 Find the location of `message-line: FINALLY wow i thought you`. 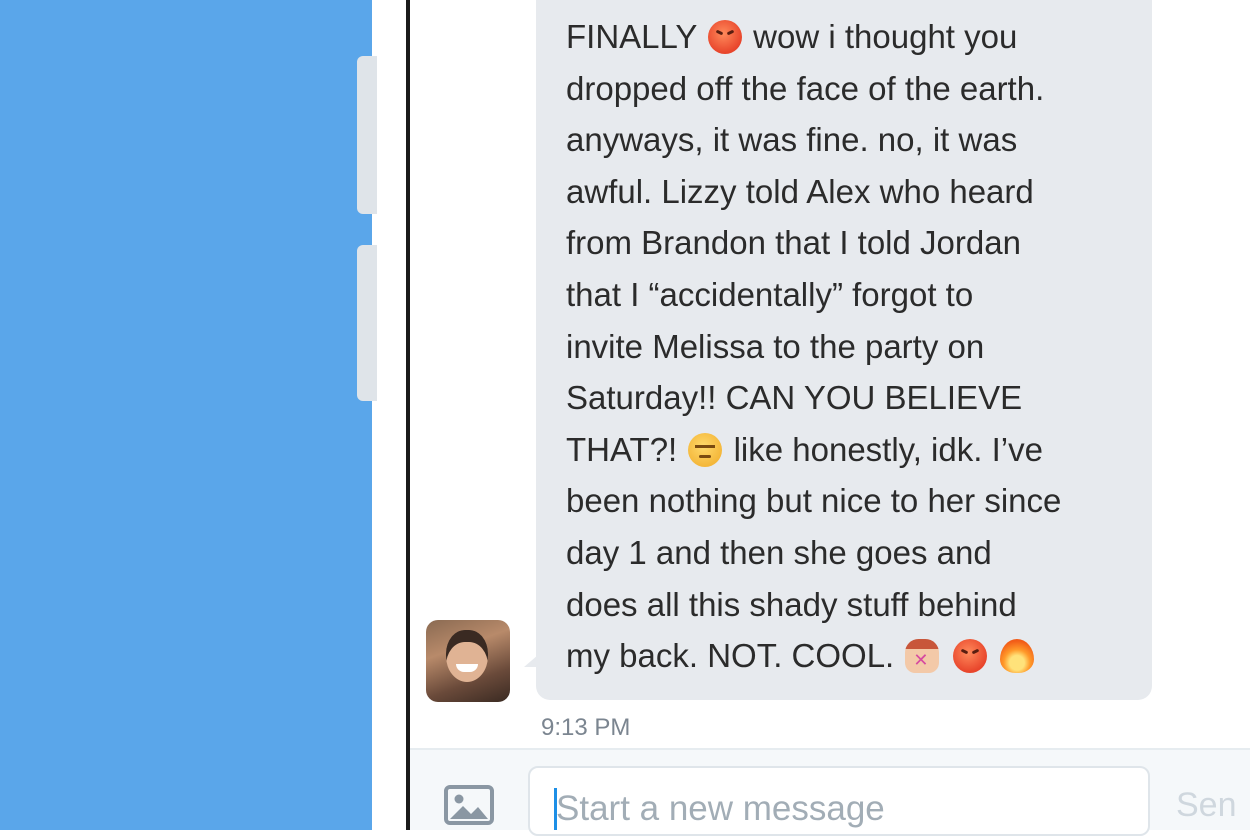

message-line: FINALLY wow i thought you is located at coordinates (859, 37).